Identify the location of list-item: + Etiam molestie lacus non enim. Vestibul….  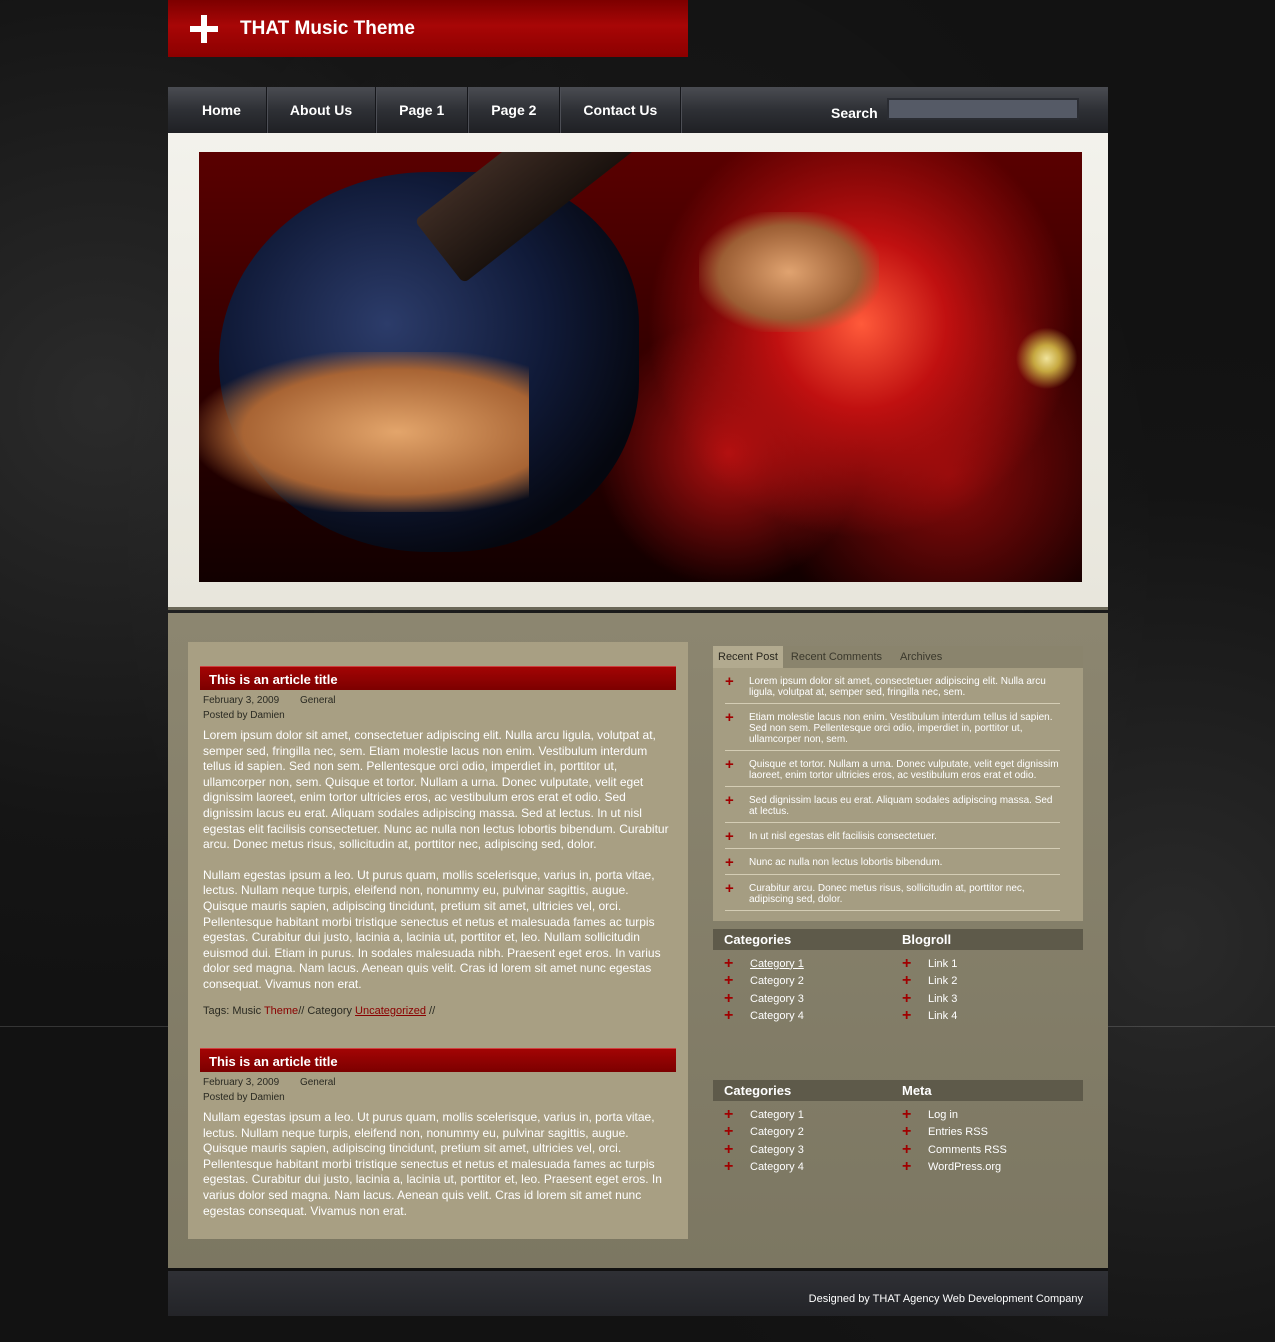
(892, 730).